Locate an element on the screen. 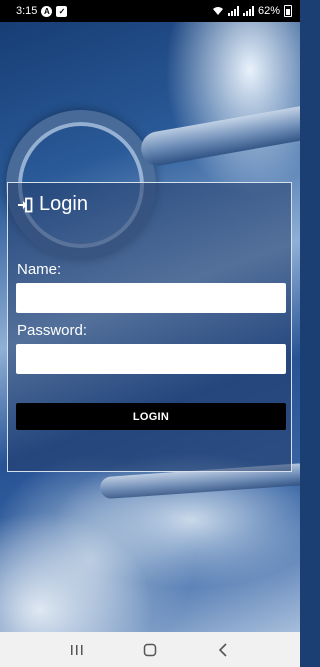 The image size is (320, 667). status-right: 62% is located at coordinates (252, 11).